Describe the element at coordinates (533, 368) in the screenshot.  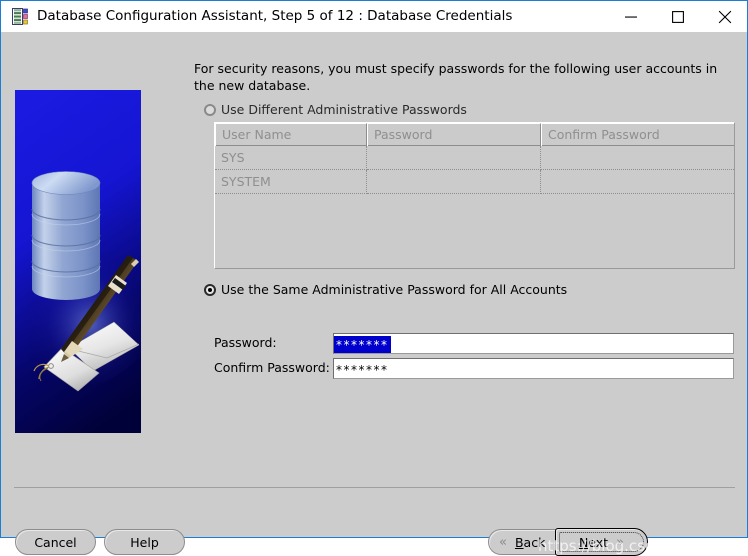
I see `confirm-password-input: *******` at that location.